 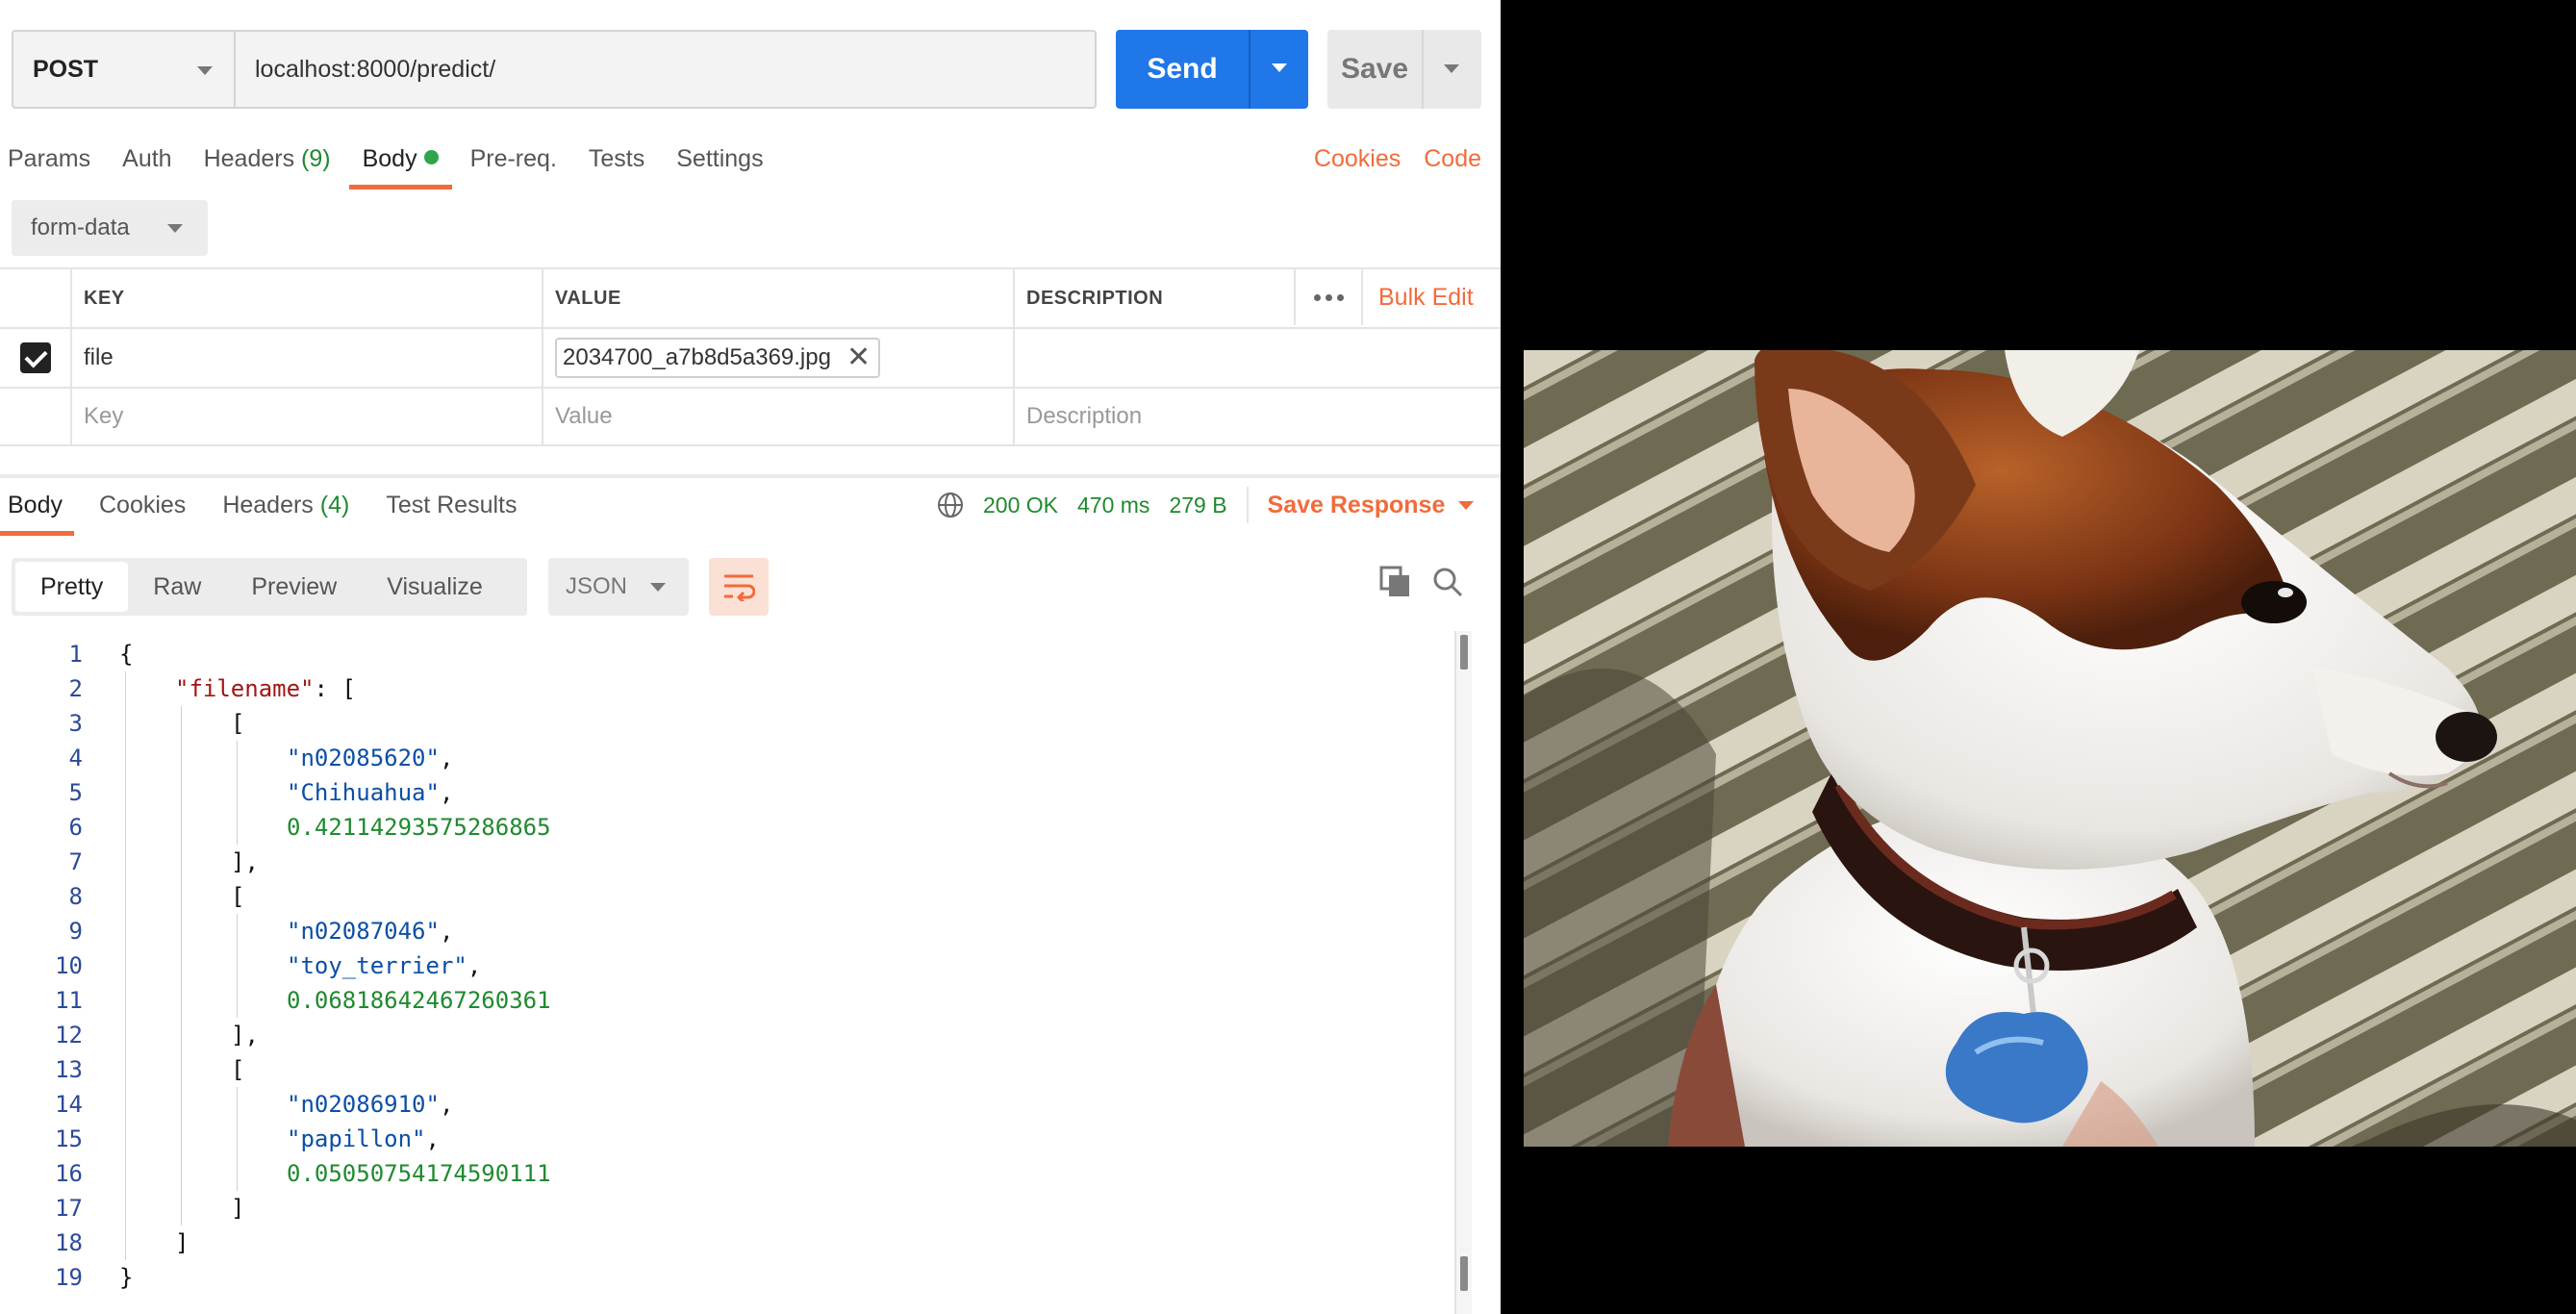 I want to click on code-token: ],, so click(x=245, y=1036).